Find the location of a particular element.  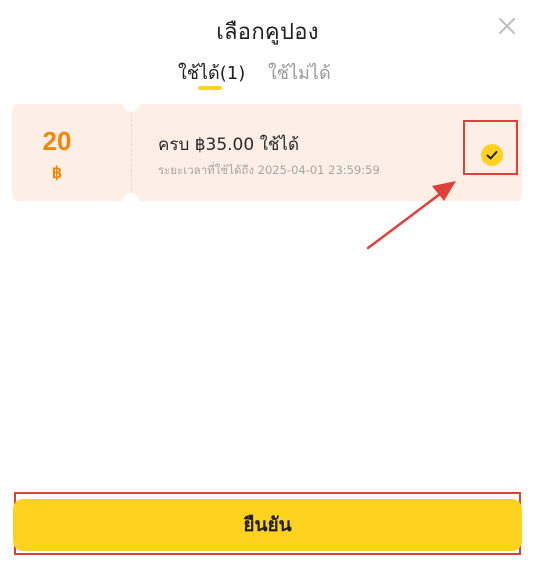

tab-unavailable: ใช้ไม่ได้ is located at coordinates (299, 72).